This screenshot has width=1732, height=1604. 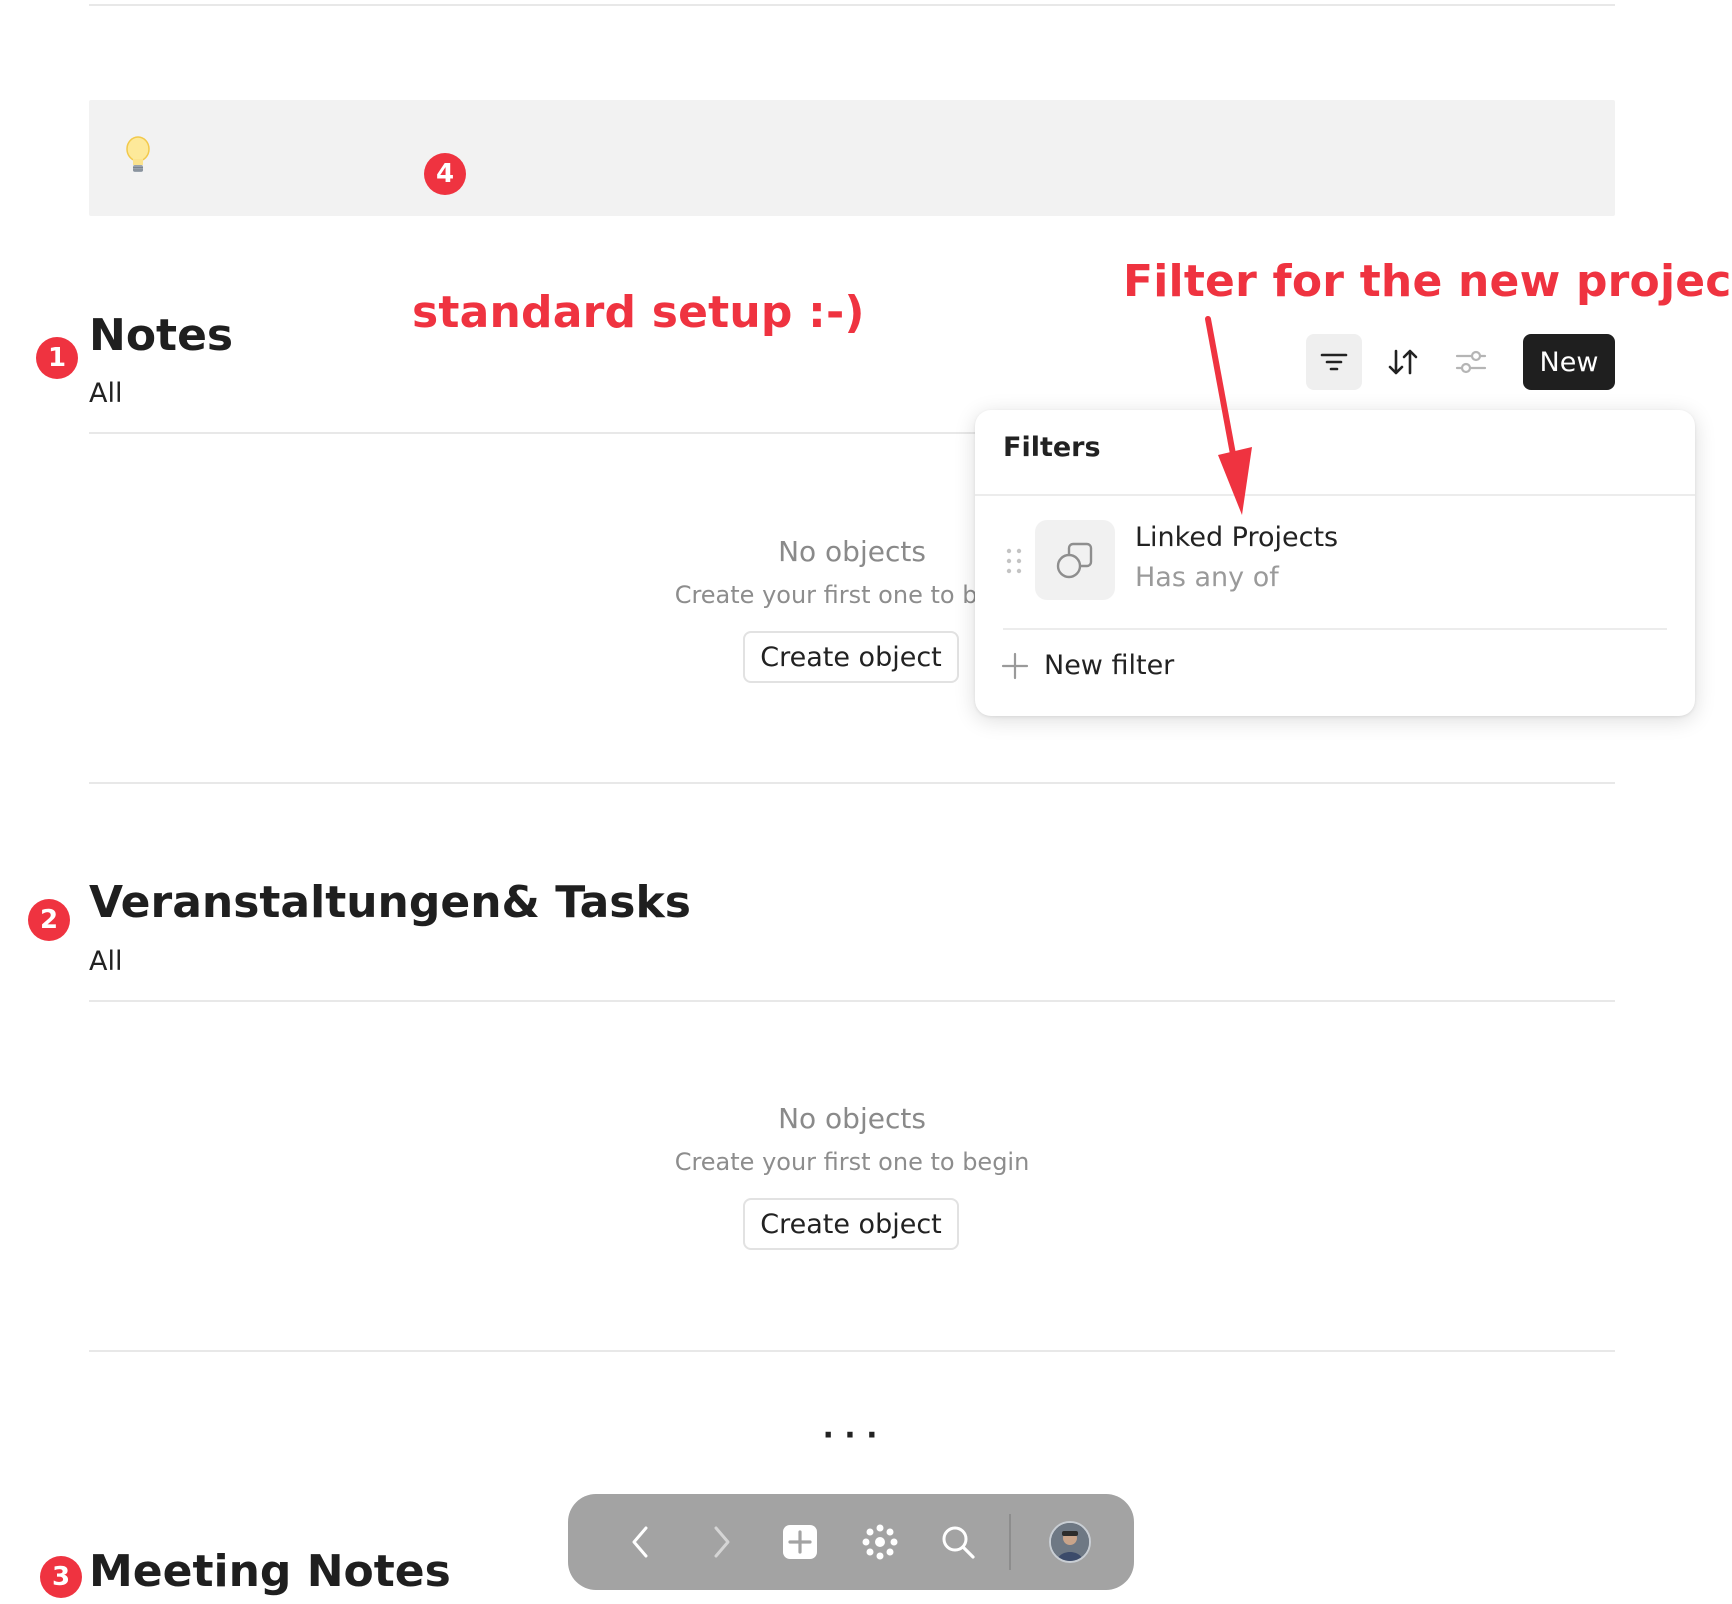 I want to click on dock-divider, so click(x=1010, y=1542).